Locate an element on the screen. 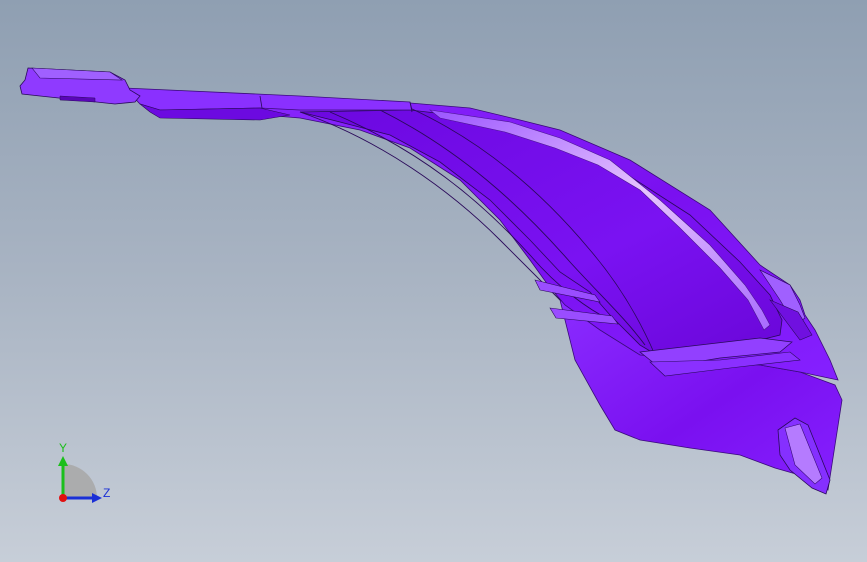 Image resolution: width=867 pixels, height=562 pixels. x-axis-origin is located at coordinates (63, 498).